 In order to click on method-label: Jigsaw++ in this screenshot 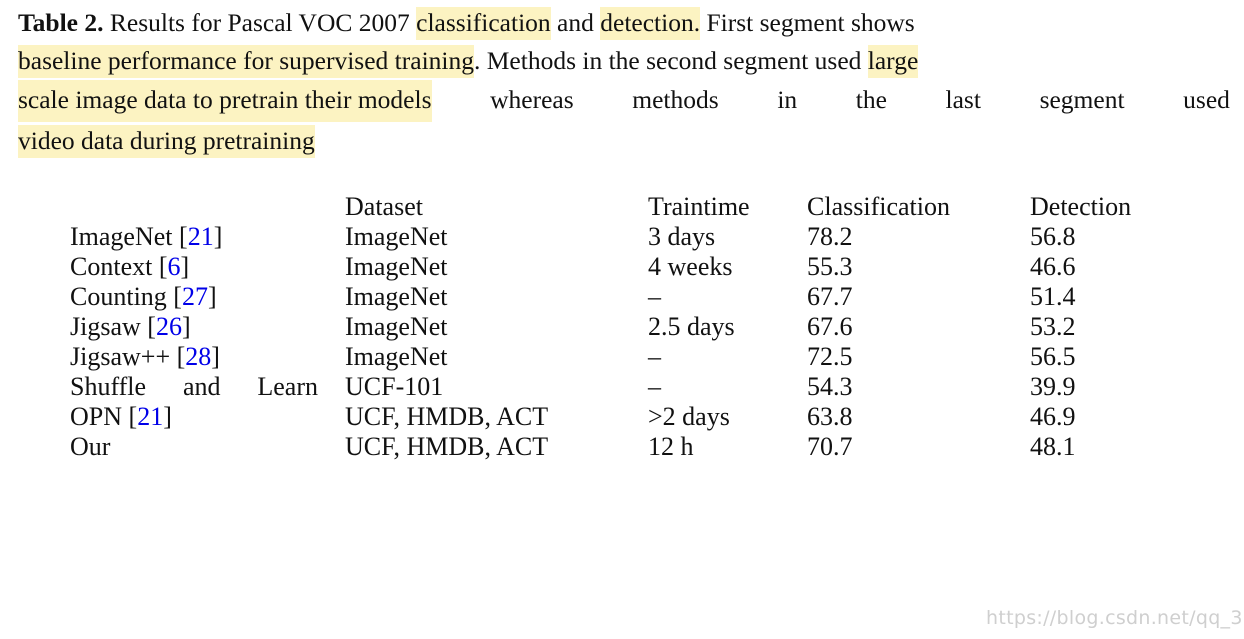, I will do `click(120, 356)`.